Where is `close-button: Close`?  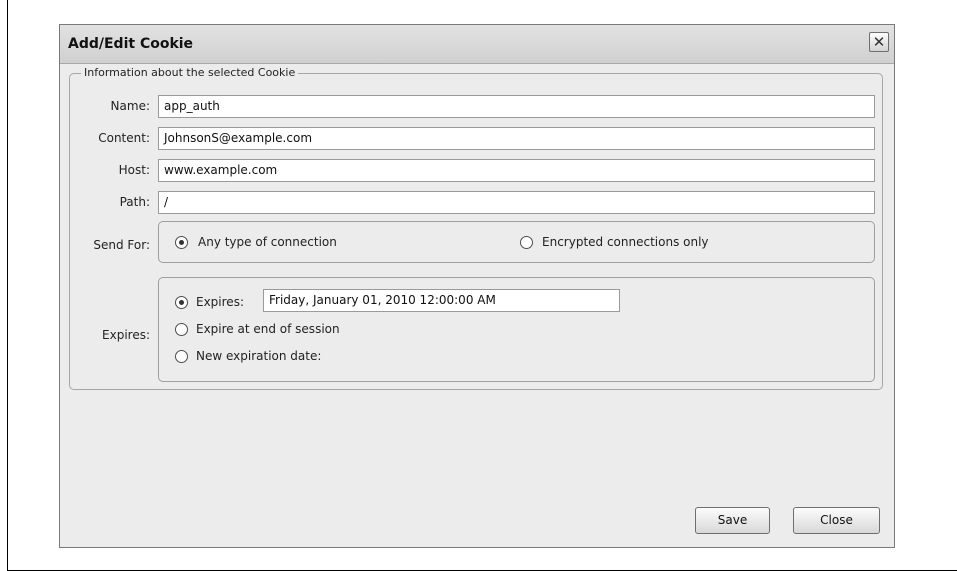 close-button: Close is located at coordinates (836, 520).